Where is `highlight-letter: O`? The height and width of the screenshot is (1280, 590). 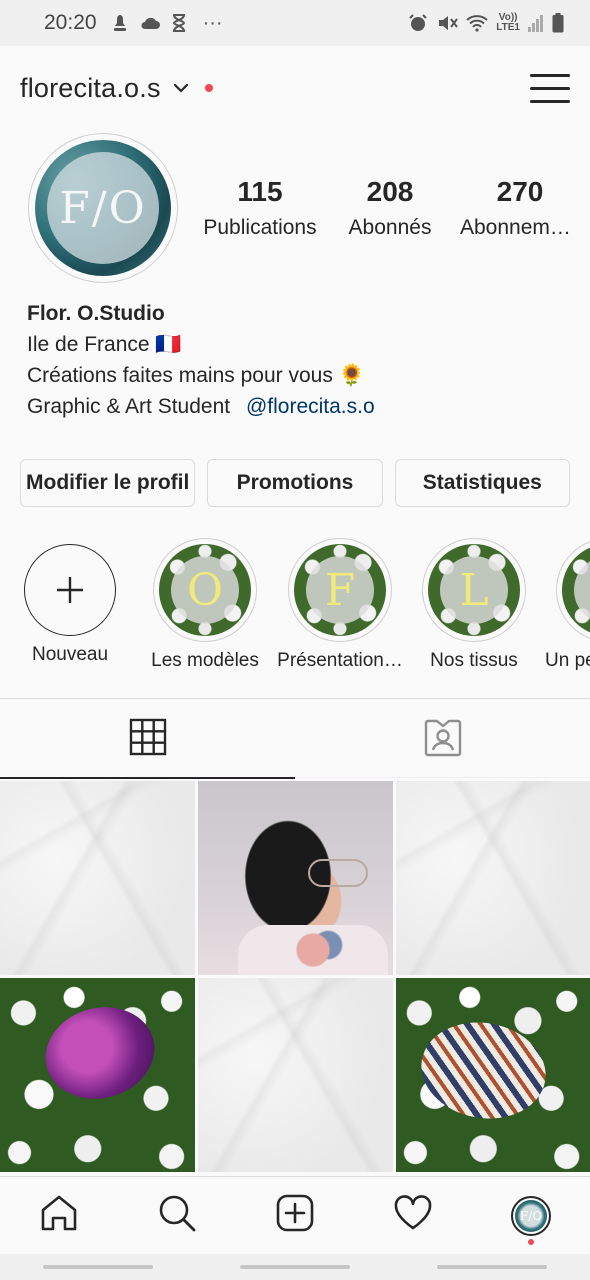
highlight-letter: O is located at coordinates (205, 590).